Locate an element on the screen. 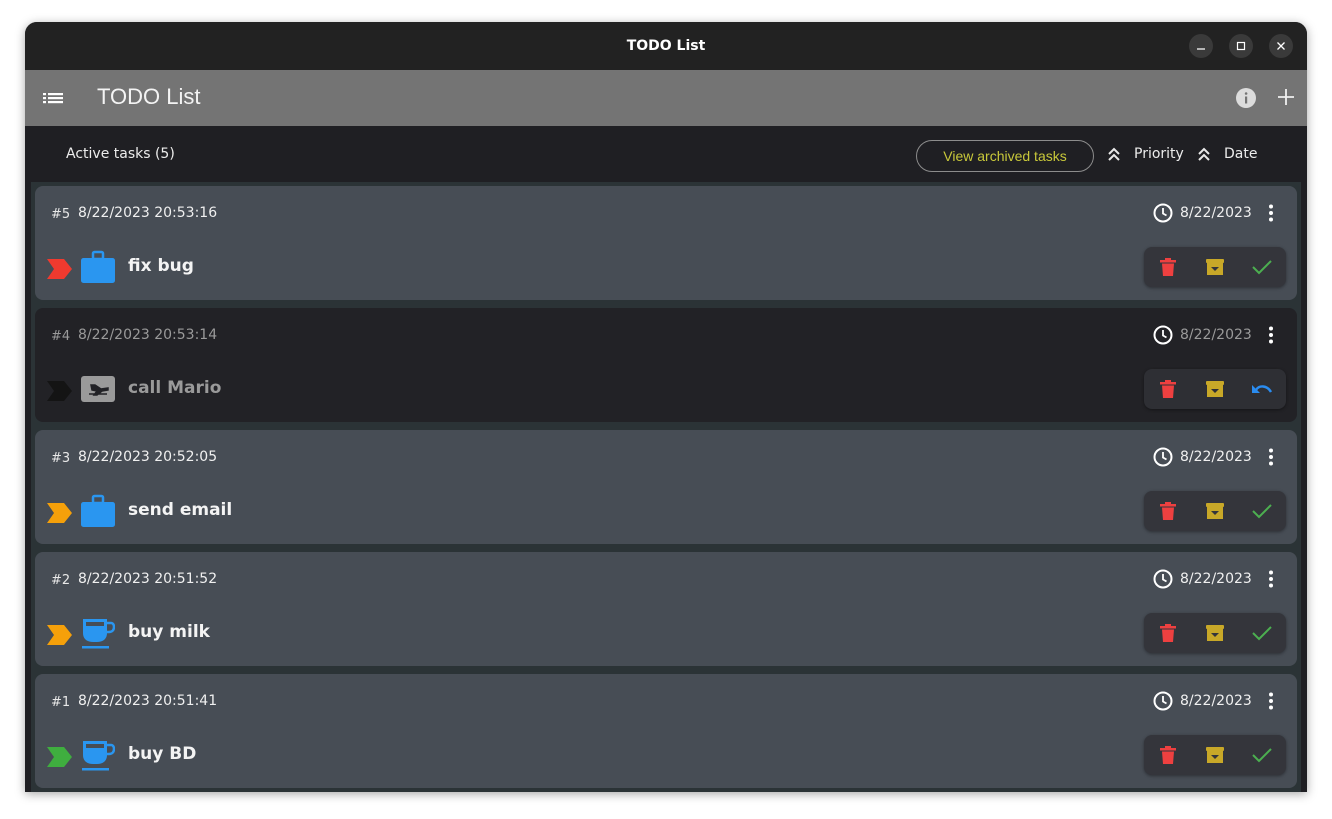  page-title: TODO List is located at coordinates (149, 96).